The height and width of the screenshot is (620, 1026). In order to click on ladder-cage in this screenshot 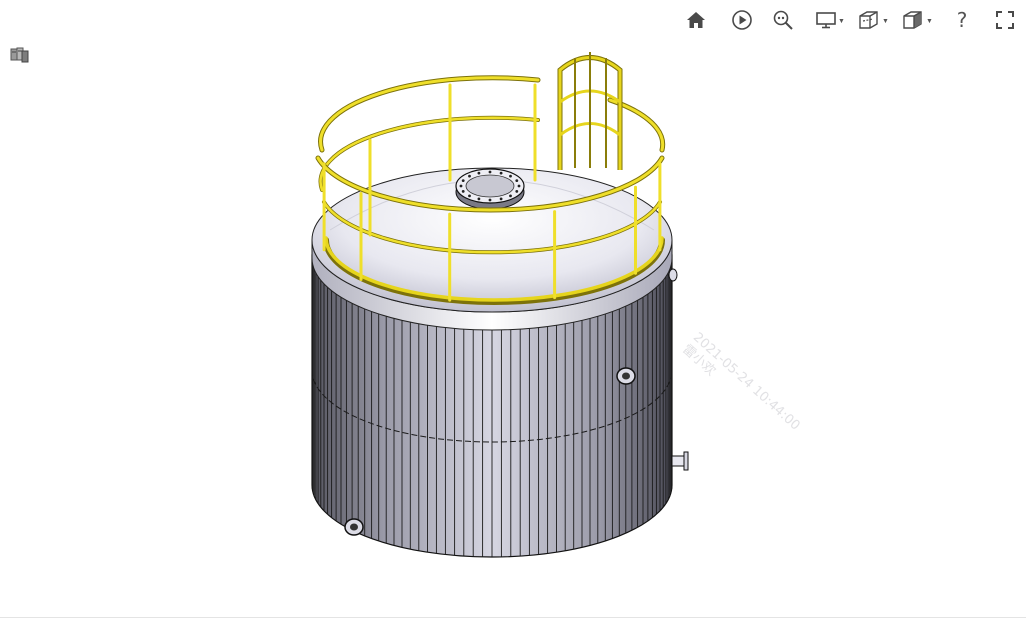, I will do `click(590, 111)`.